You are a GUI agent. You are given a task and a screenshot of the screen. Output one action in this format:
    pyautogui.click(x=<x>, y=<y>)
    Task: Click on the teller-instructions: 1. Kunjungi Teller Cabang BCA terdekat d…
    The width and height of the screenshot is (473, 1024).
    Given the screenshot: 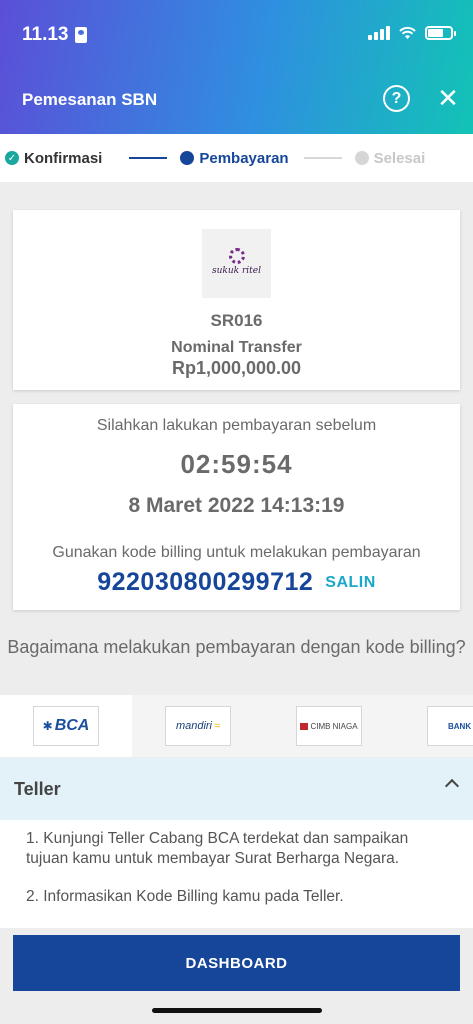 What is the action you would take?
    pyautogui.click(x=236, y=874)
    